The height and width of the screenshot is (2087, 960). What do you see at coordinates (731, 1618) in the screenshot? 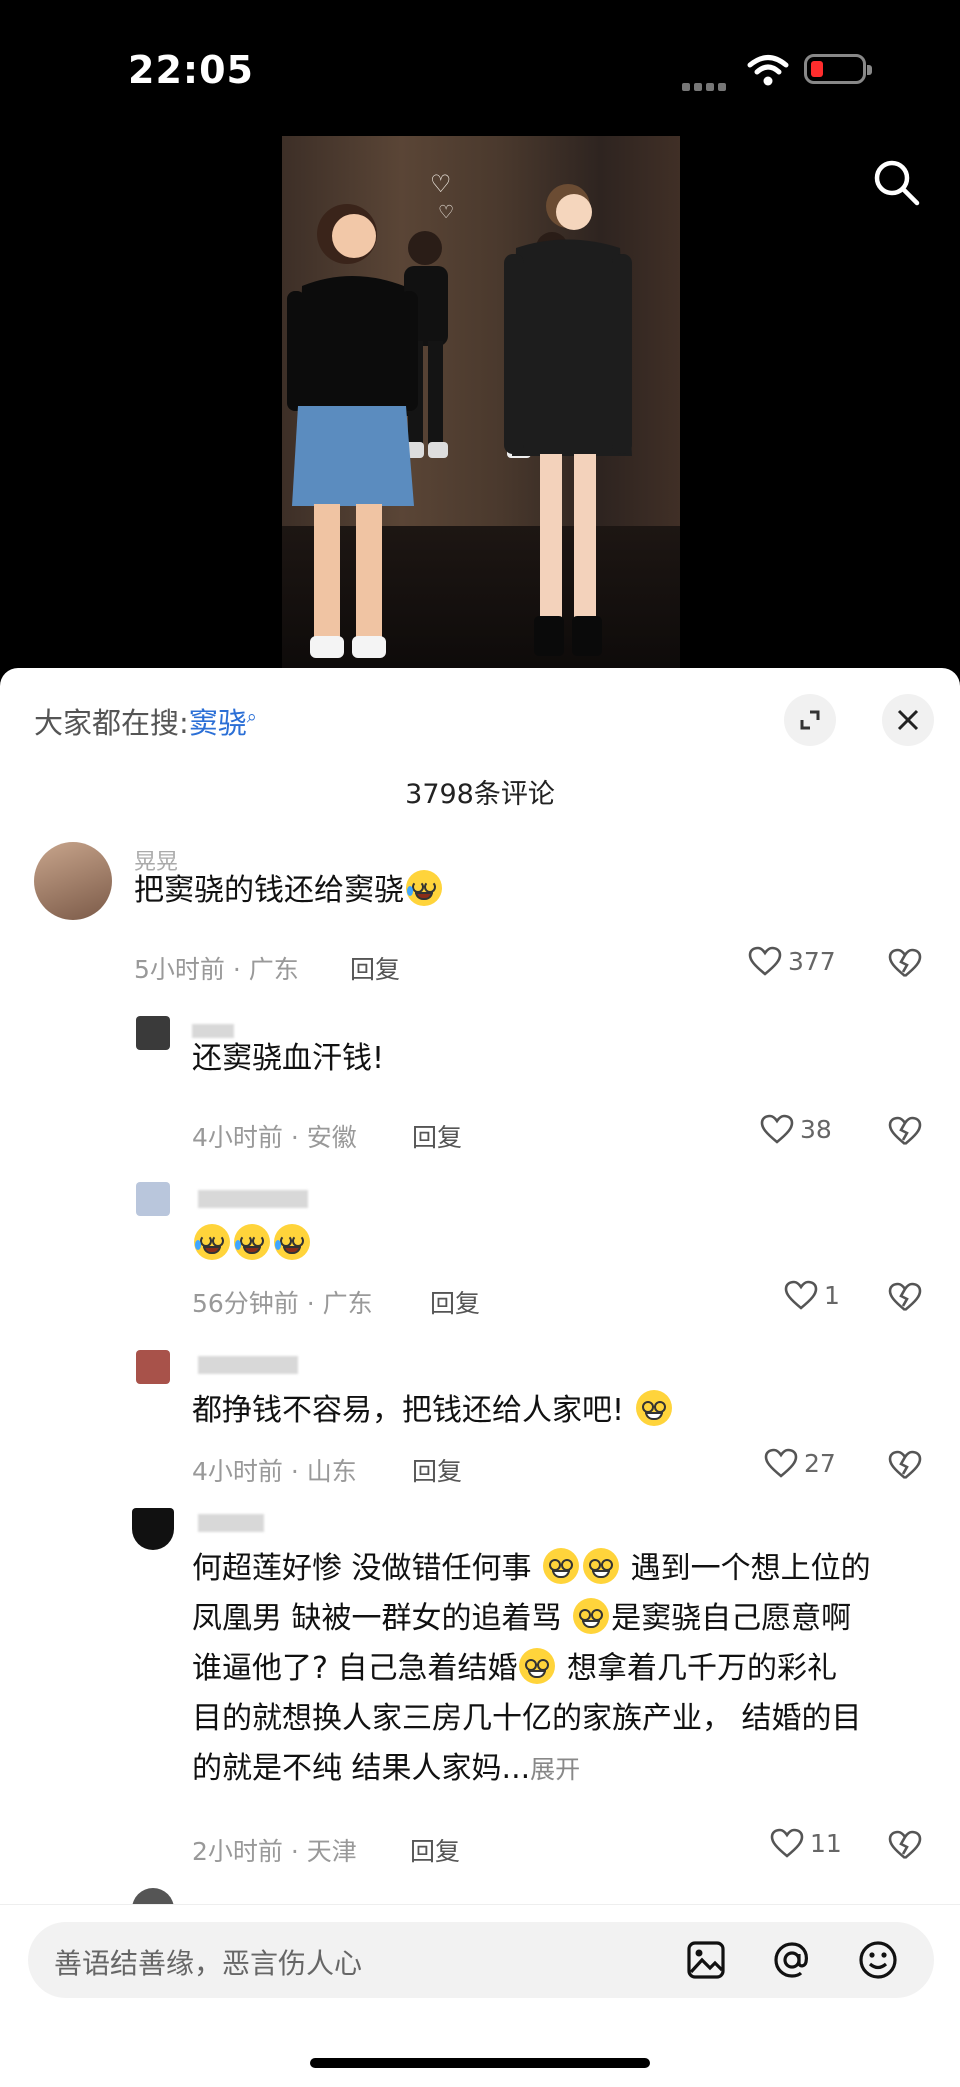
I see `comment-line-text: 是窦骁自己愿意啊` at bounding box center [731, 1618].